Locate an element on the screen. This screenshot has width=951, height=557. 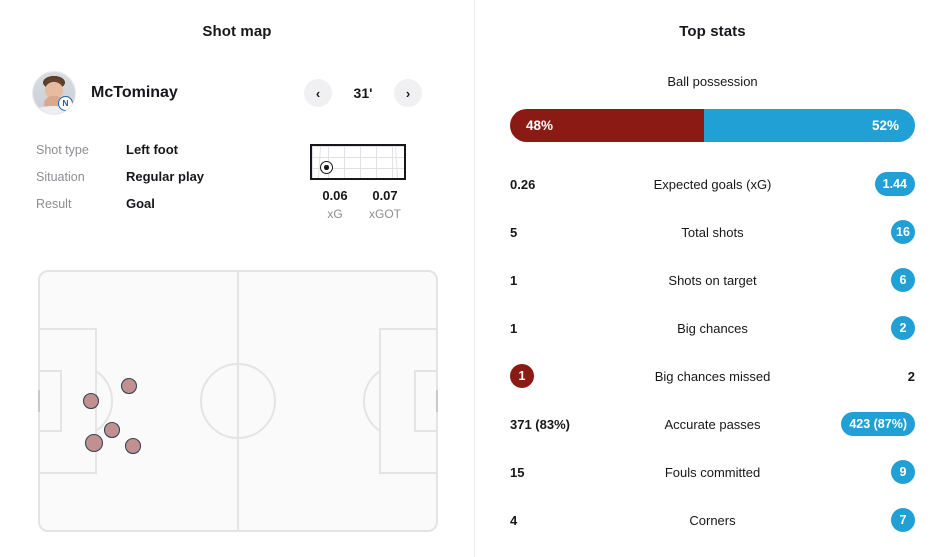
xgot-value: 0.07 is located at coordinates (385, 195).